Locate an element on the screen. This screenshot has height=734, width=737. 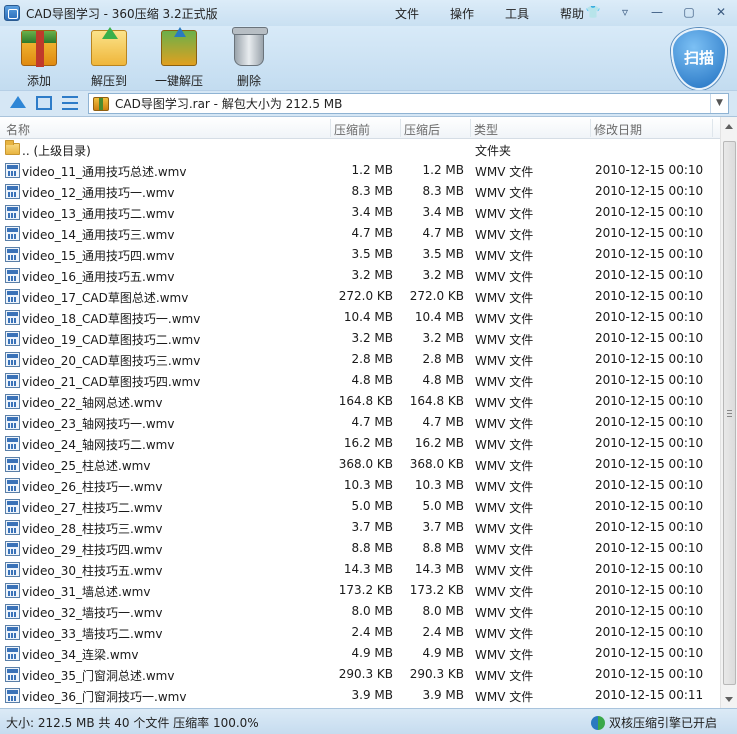
file-size-after: 1.2 MB is located at coordinates (443, 170).